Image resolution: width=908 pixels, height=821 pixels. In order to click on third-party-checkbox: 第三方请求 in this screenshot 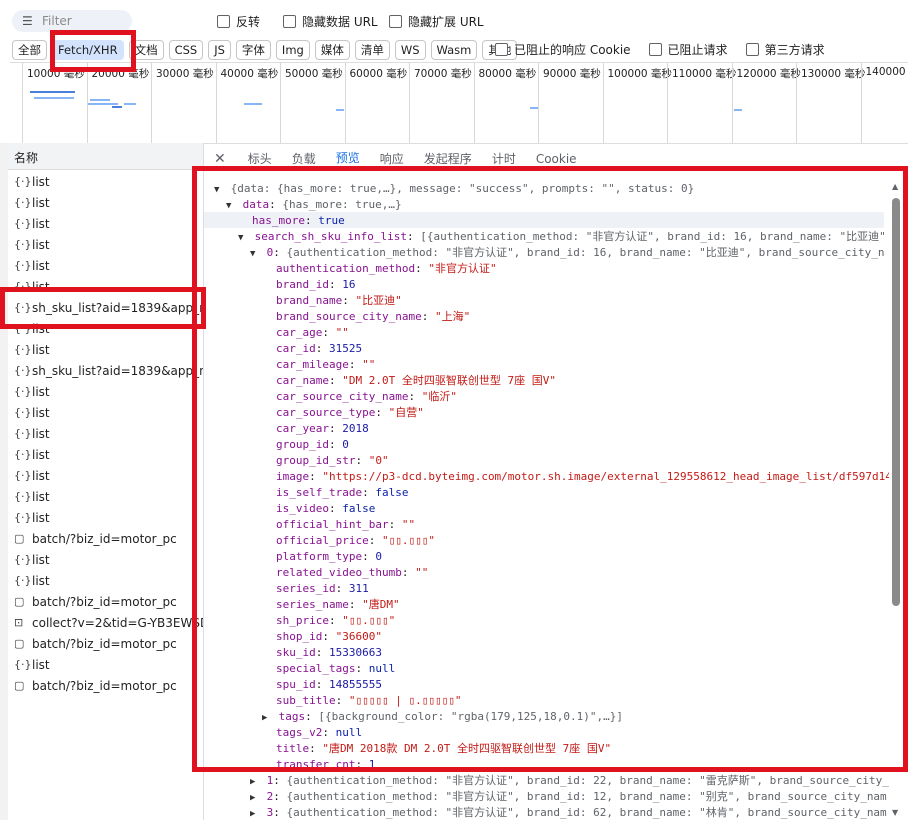, I will do `click(785, 49)`.